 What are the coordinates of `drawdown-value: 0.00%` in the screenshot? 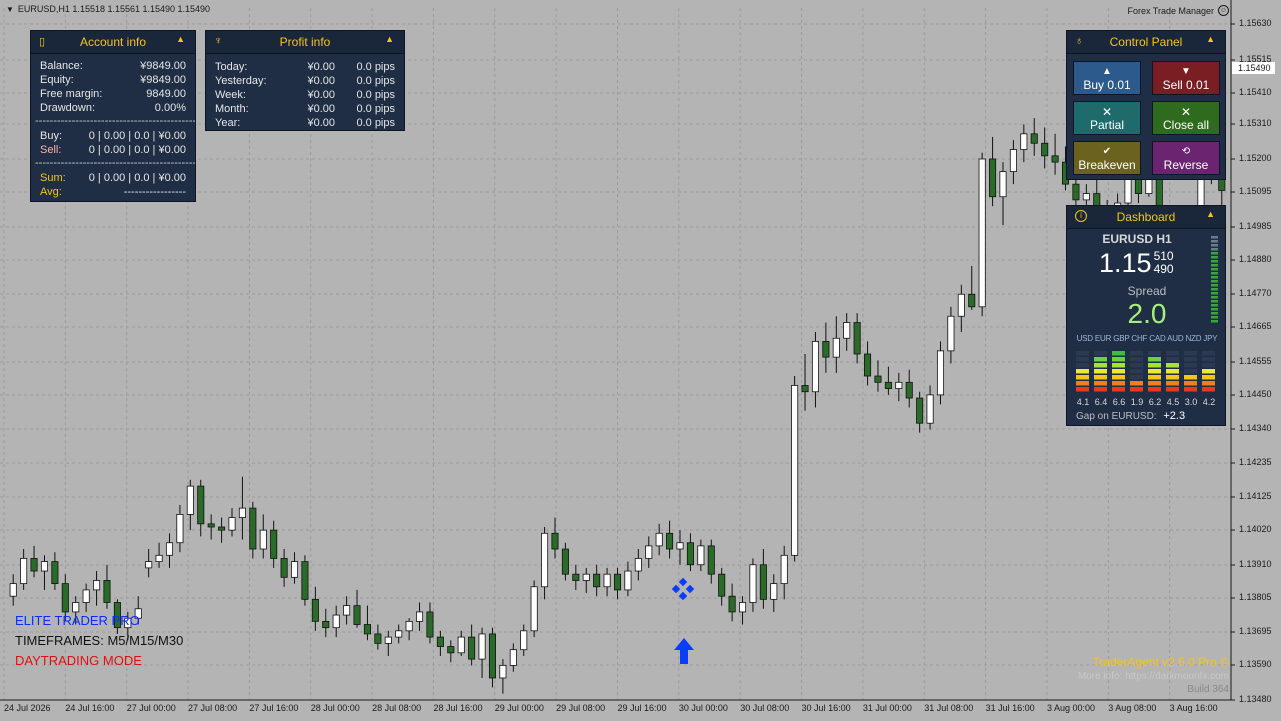 It's located at (170, 108).